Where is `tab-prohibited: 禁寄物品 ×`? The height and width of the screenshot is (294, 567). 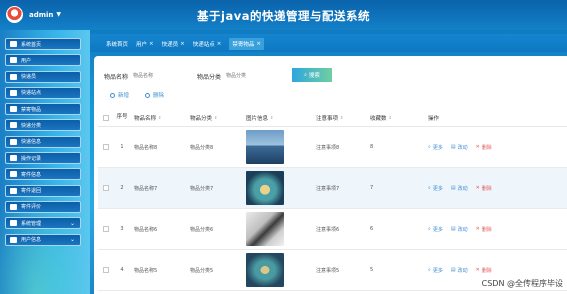 tab-prohibited: 禁寄物品 × is located at coordinates (247, 44).